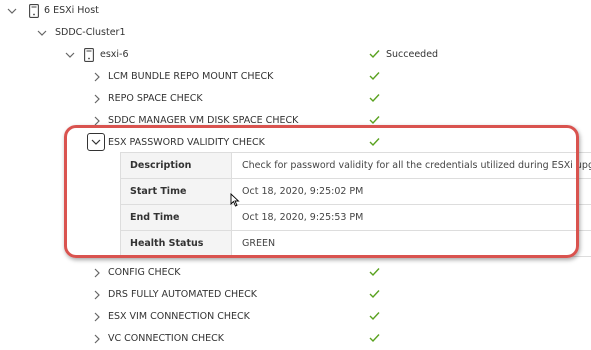 Image resolution: width=591 pixels, height=350 pixels. Describe the element at coordinates (114, 54) in the screenshot. I see `tree-label-host: esxi-6` at that location.